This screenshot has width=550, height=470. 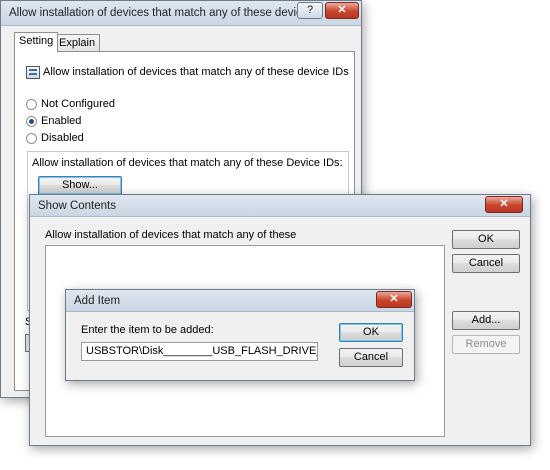 I want to click on add-item-input: USBSTOR\Disk________USB_FLASH_DRIVE_34CB, so click(x=199, y=351).